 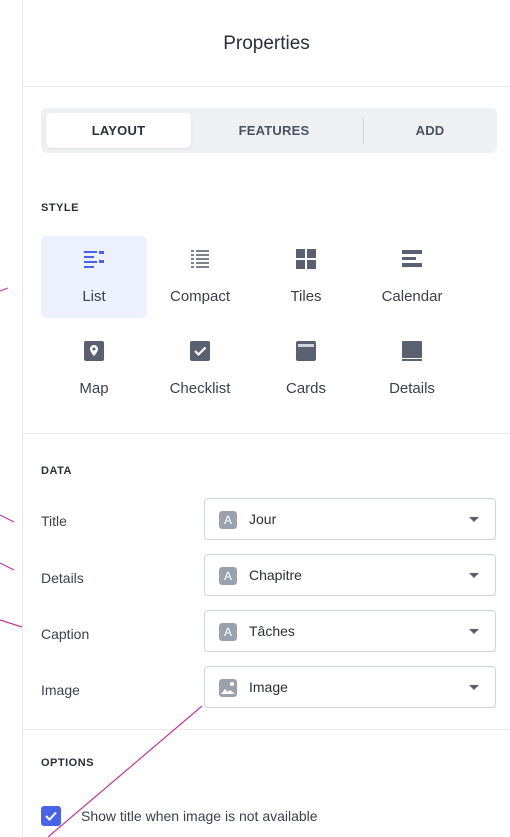 What do you see at coordinates (60, 690) in the screenshot?
I see `image-field-label: Image` at bounding box center [60, 690].